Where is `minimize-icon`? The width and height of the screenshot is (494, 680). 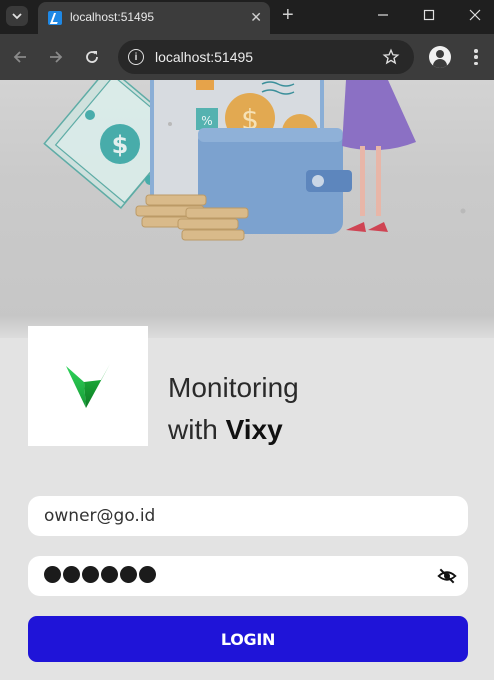 minimize-icon is located at coordinates (383, 15).